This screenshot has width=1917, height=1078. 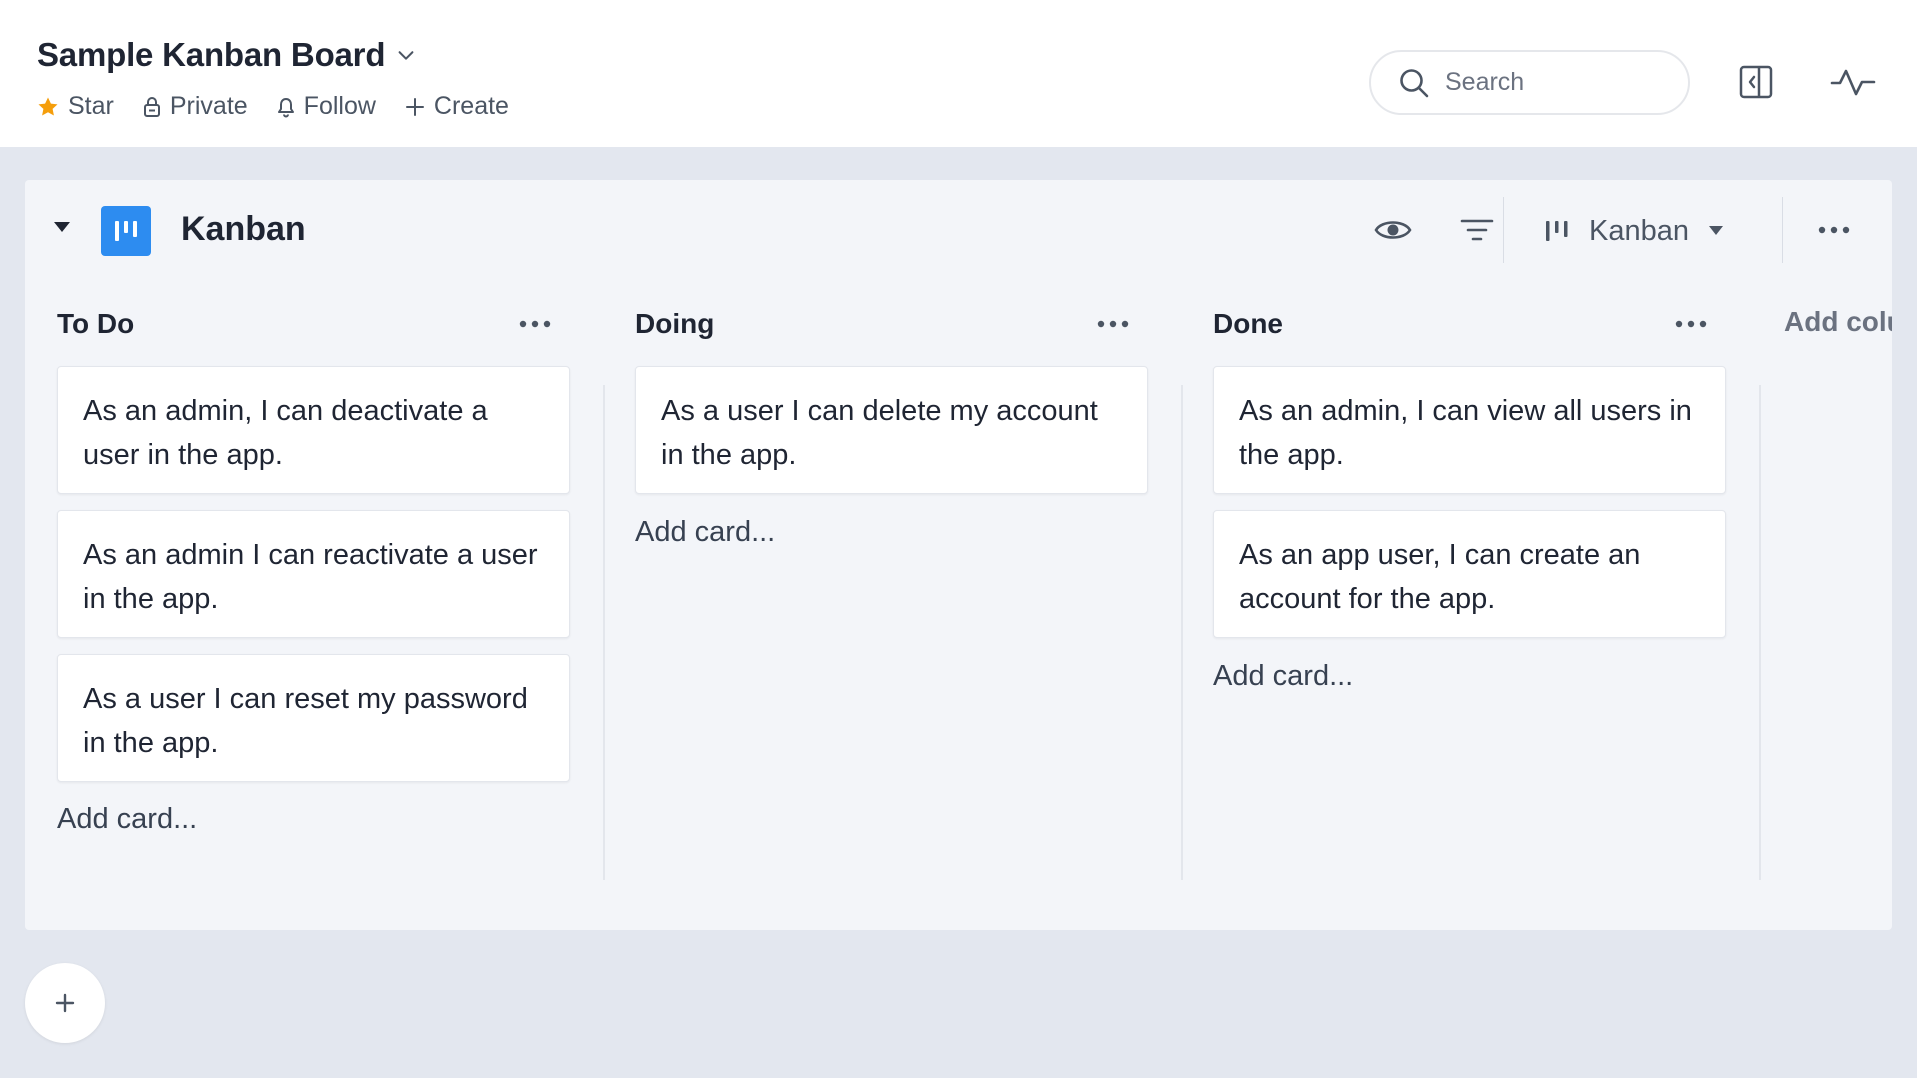 I want to click on toggle-sidebar-button, so click(x=1756, y=82).